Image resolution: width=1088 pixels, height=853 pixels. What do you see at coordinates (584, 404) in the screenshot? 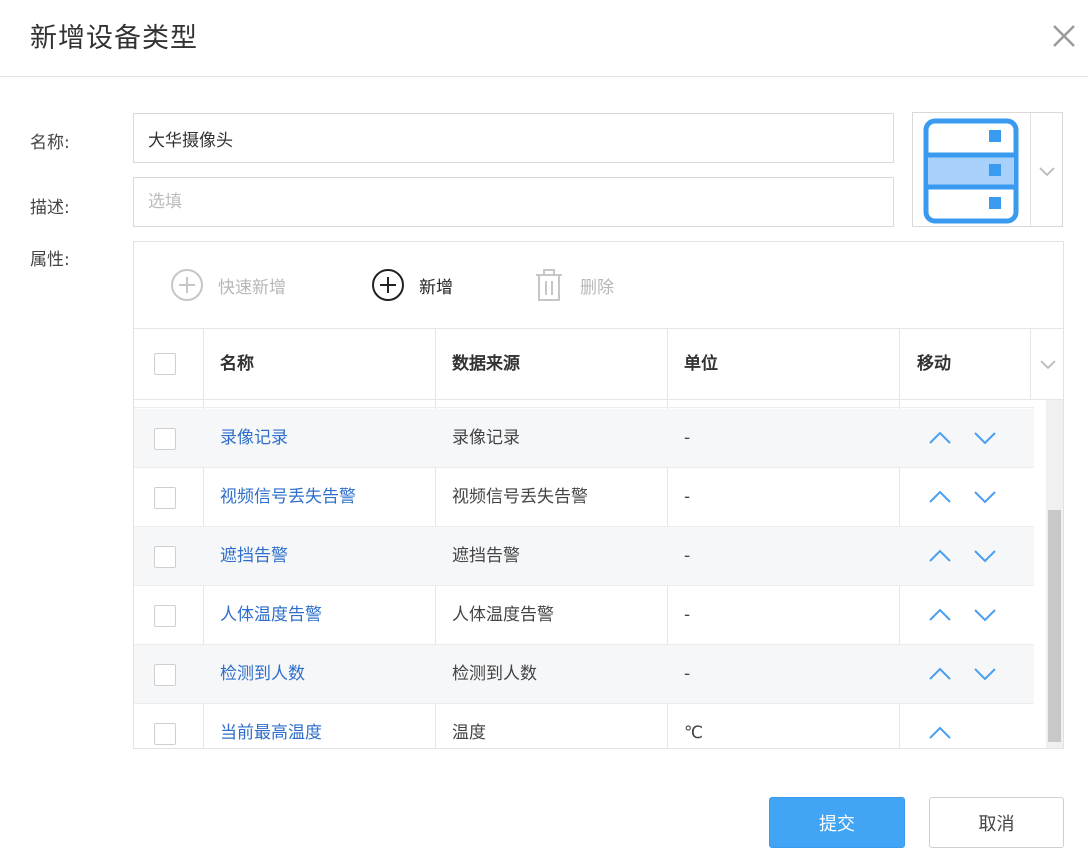
I see `table-row-partial` at bounding box center [584, 404].